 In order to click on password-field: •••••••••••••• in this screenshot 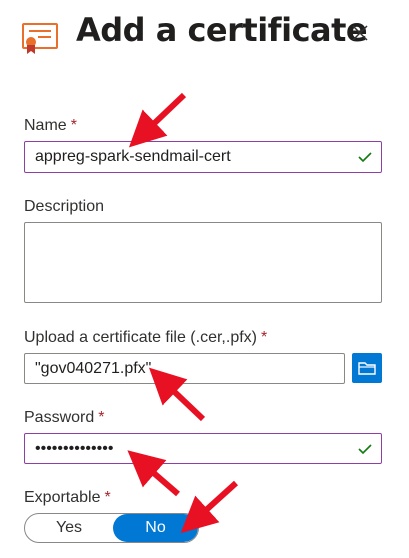, I will do `click(203, 448)`.